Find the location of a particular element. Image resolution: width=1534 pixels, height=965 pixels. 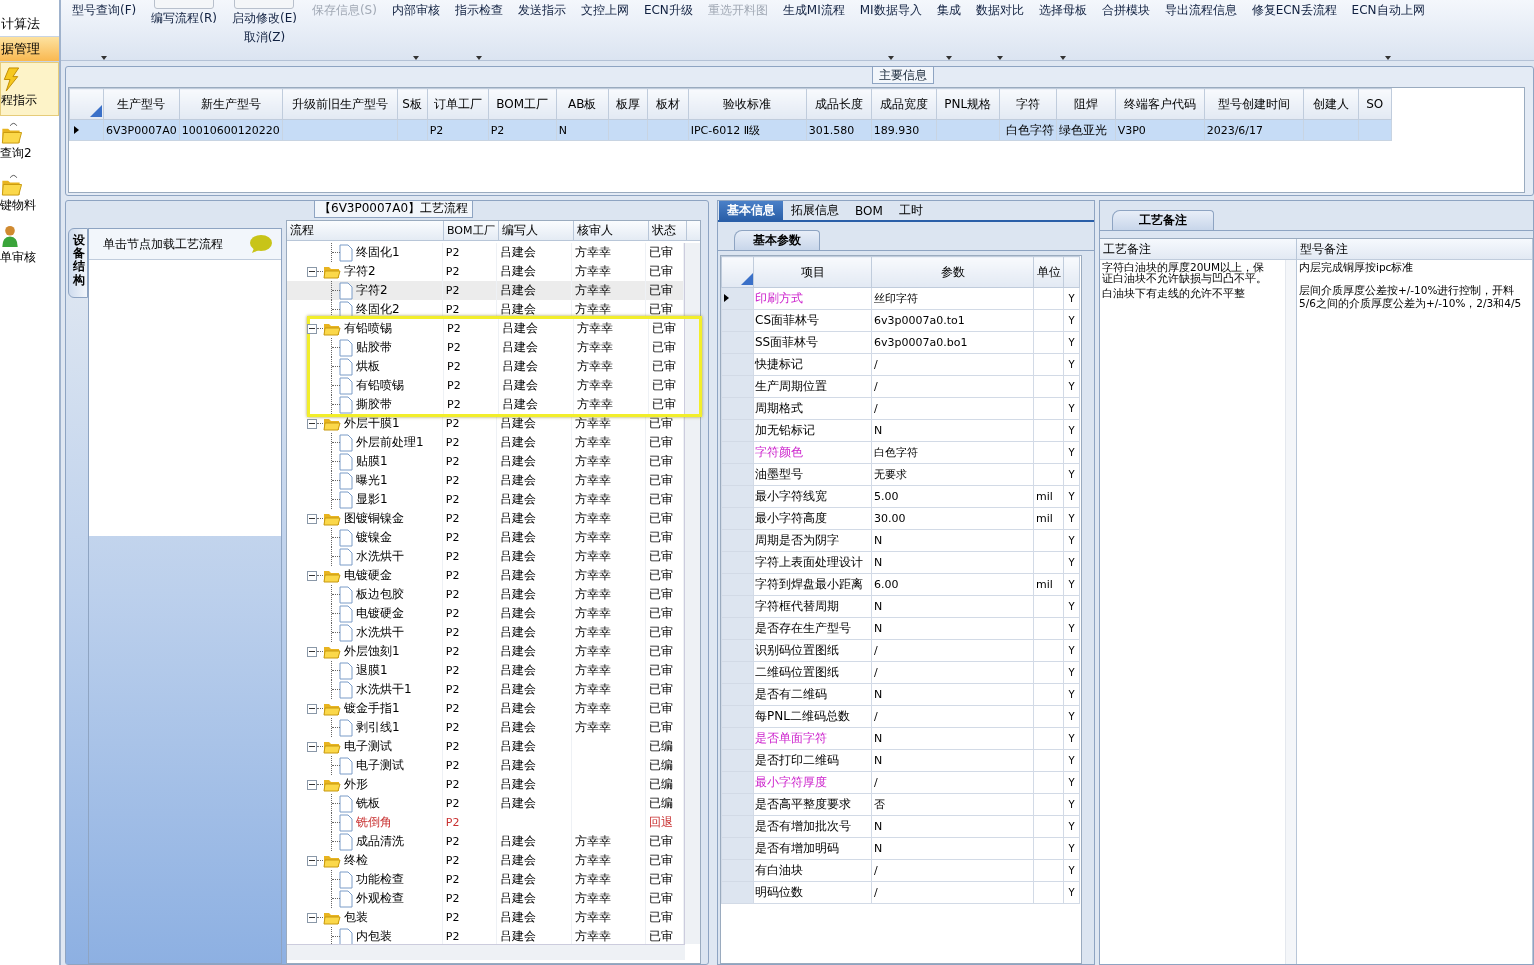

tree-row: 终固化1 P2 吕建会 方幸幸 已审 is located at coordinates (485, 252).